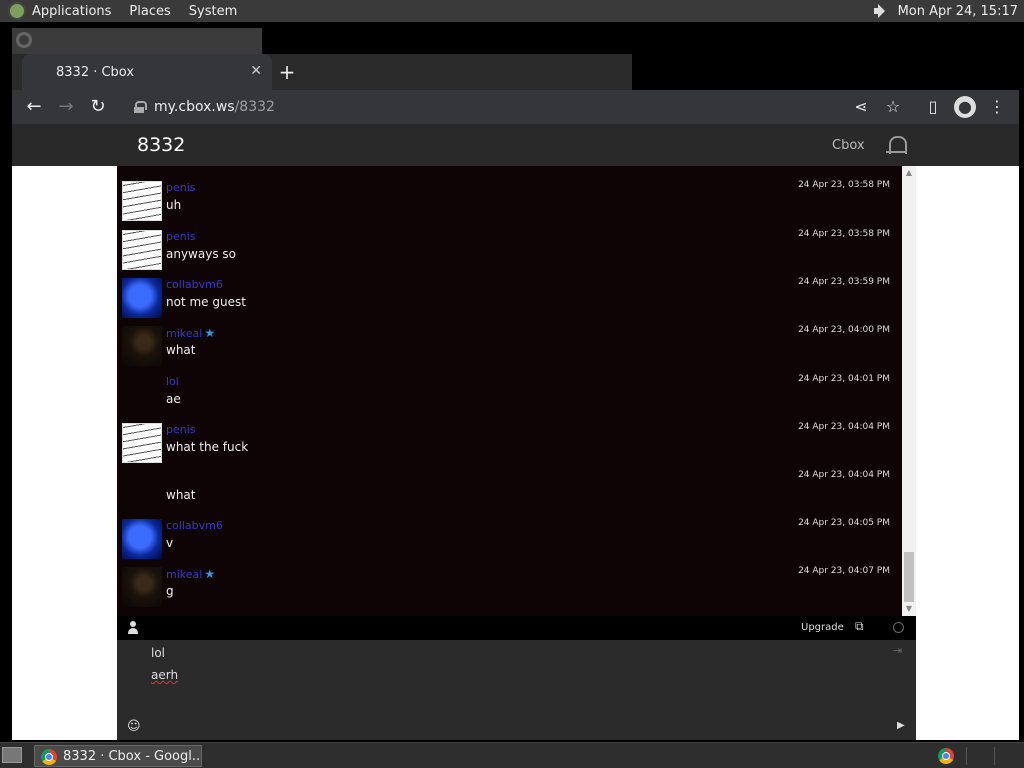 This screenshot has height=768, width=1024. Describe the element at coordinates (844, 330) in the screenshot. I see `message-timestamp: 24 Apr 23, 04:00 PM` at that location.